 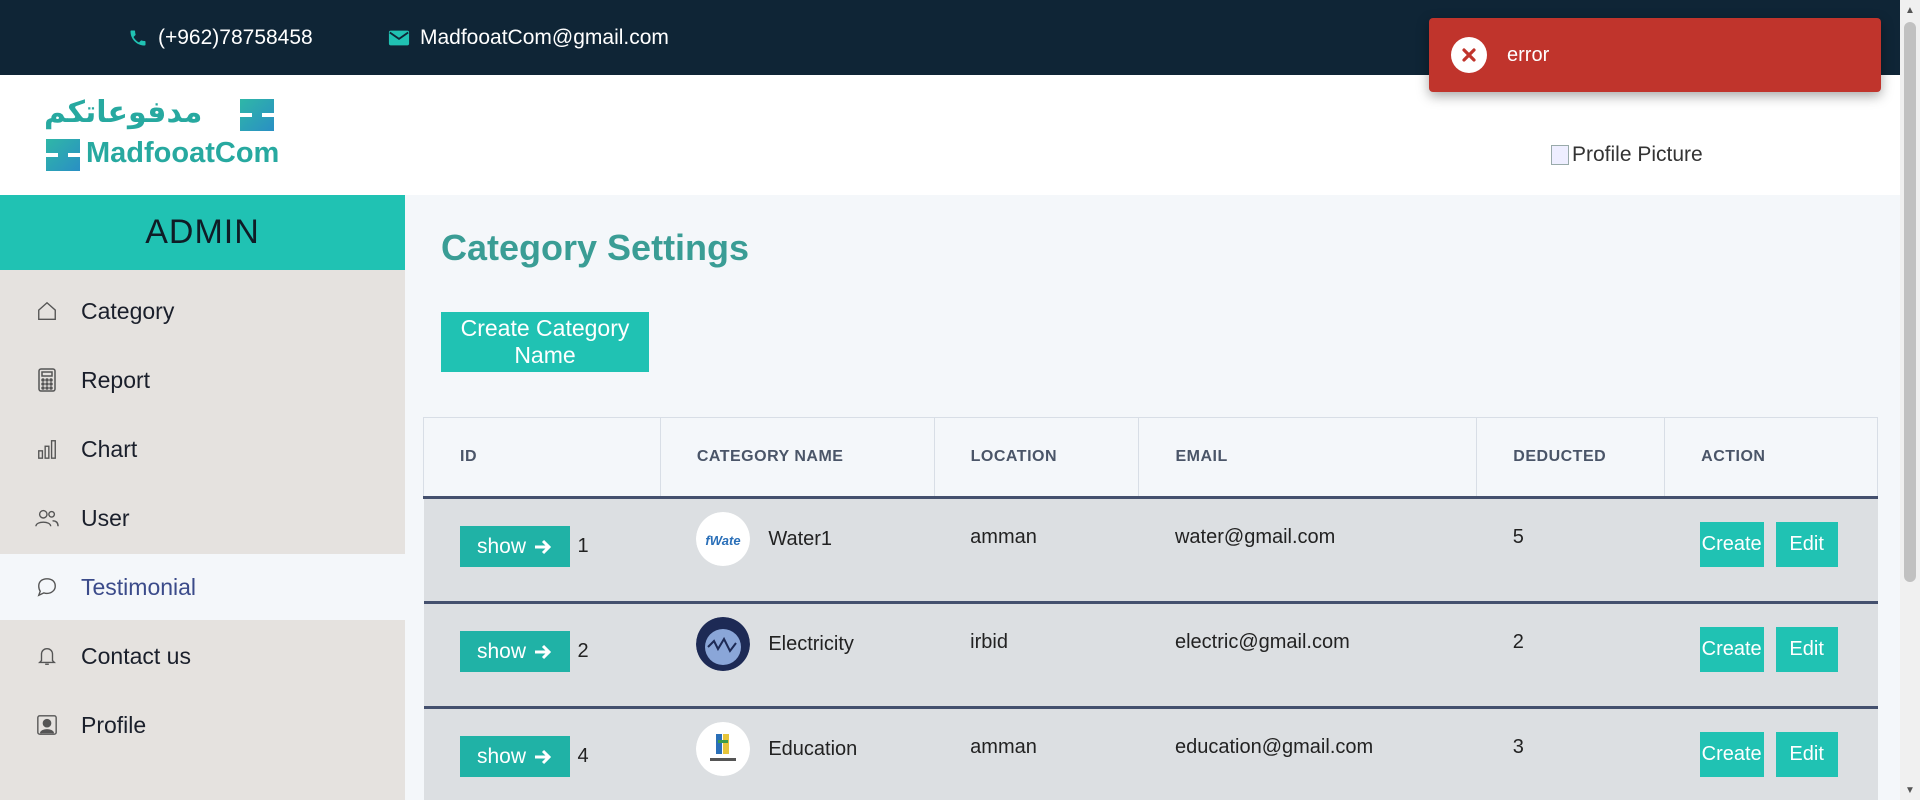 I want to click on home-icon, so click(x=47, y=311).